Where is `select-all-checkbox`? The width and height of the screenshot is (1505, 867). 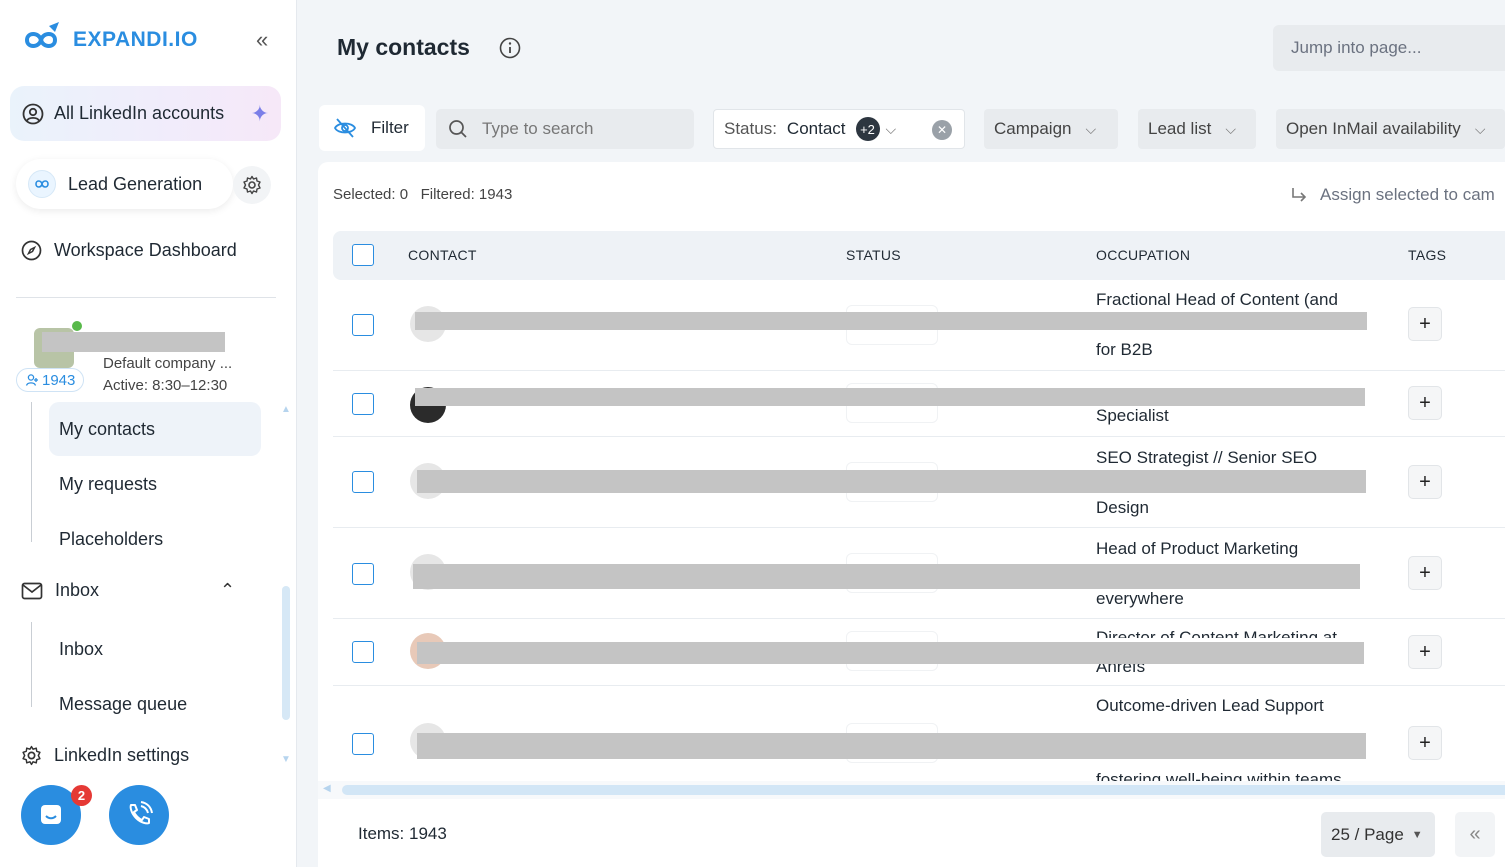
select-all-checkbox is located at coordinates (363, 255).